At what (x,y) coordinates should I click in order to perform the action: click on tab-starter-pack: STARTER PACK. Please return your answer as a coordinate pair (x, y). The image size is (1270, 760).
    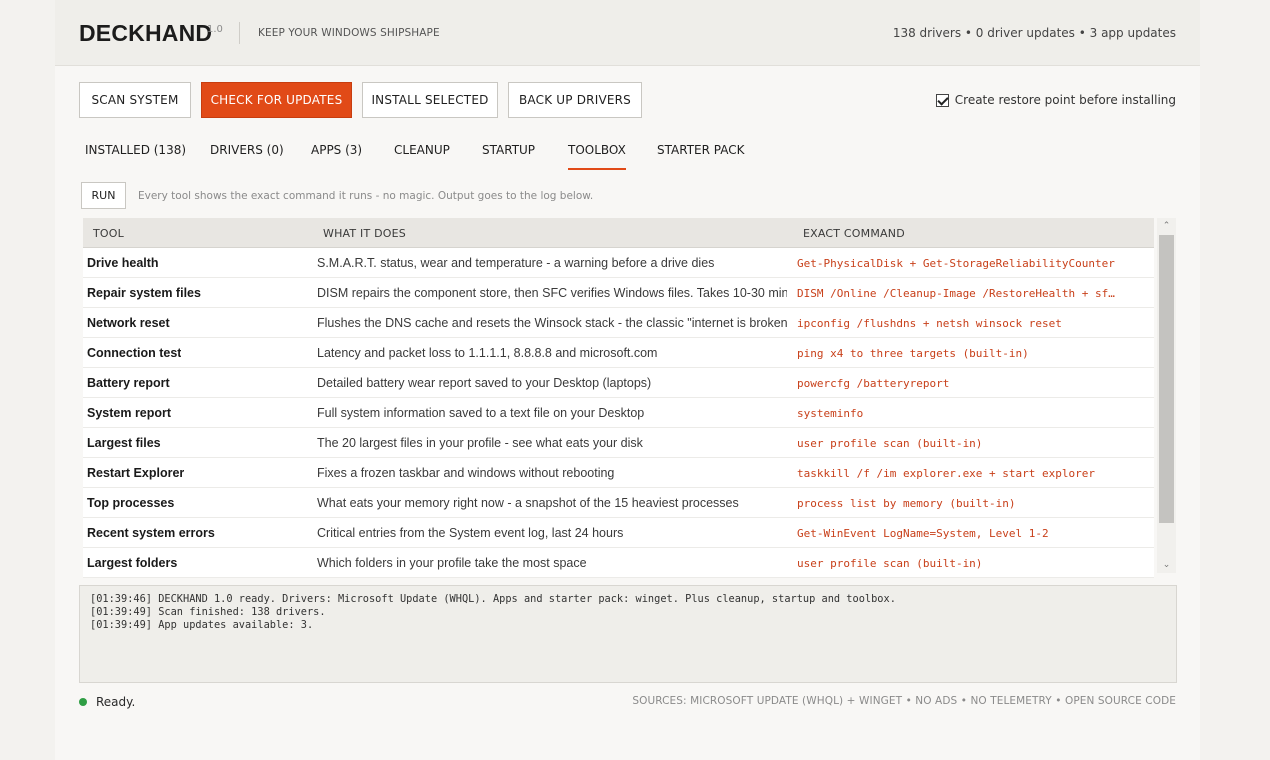
    Looking at the image, I should click on (700, 155).